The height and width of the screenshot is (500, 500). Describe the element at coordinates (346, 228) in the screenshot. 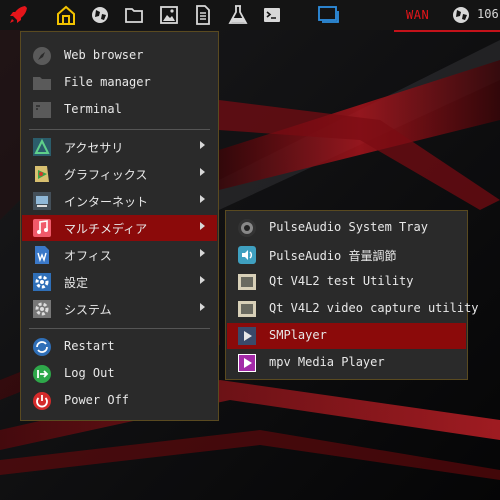

I see `submenu-item-pulseaudio-tray: PulseAudio System Tray` at that location.